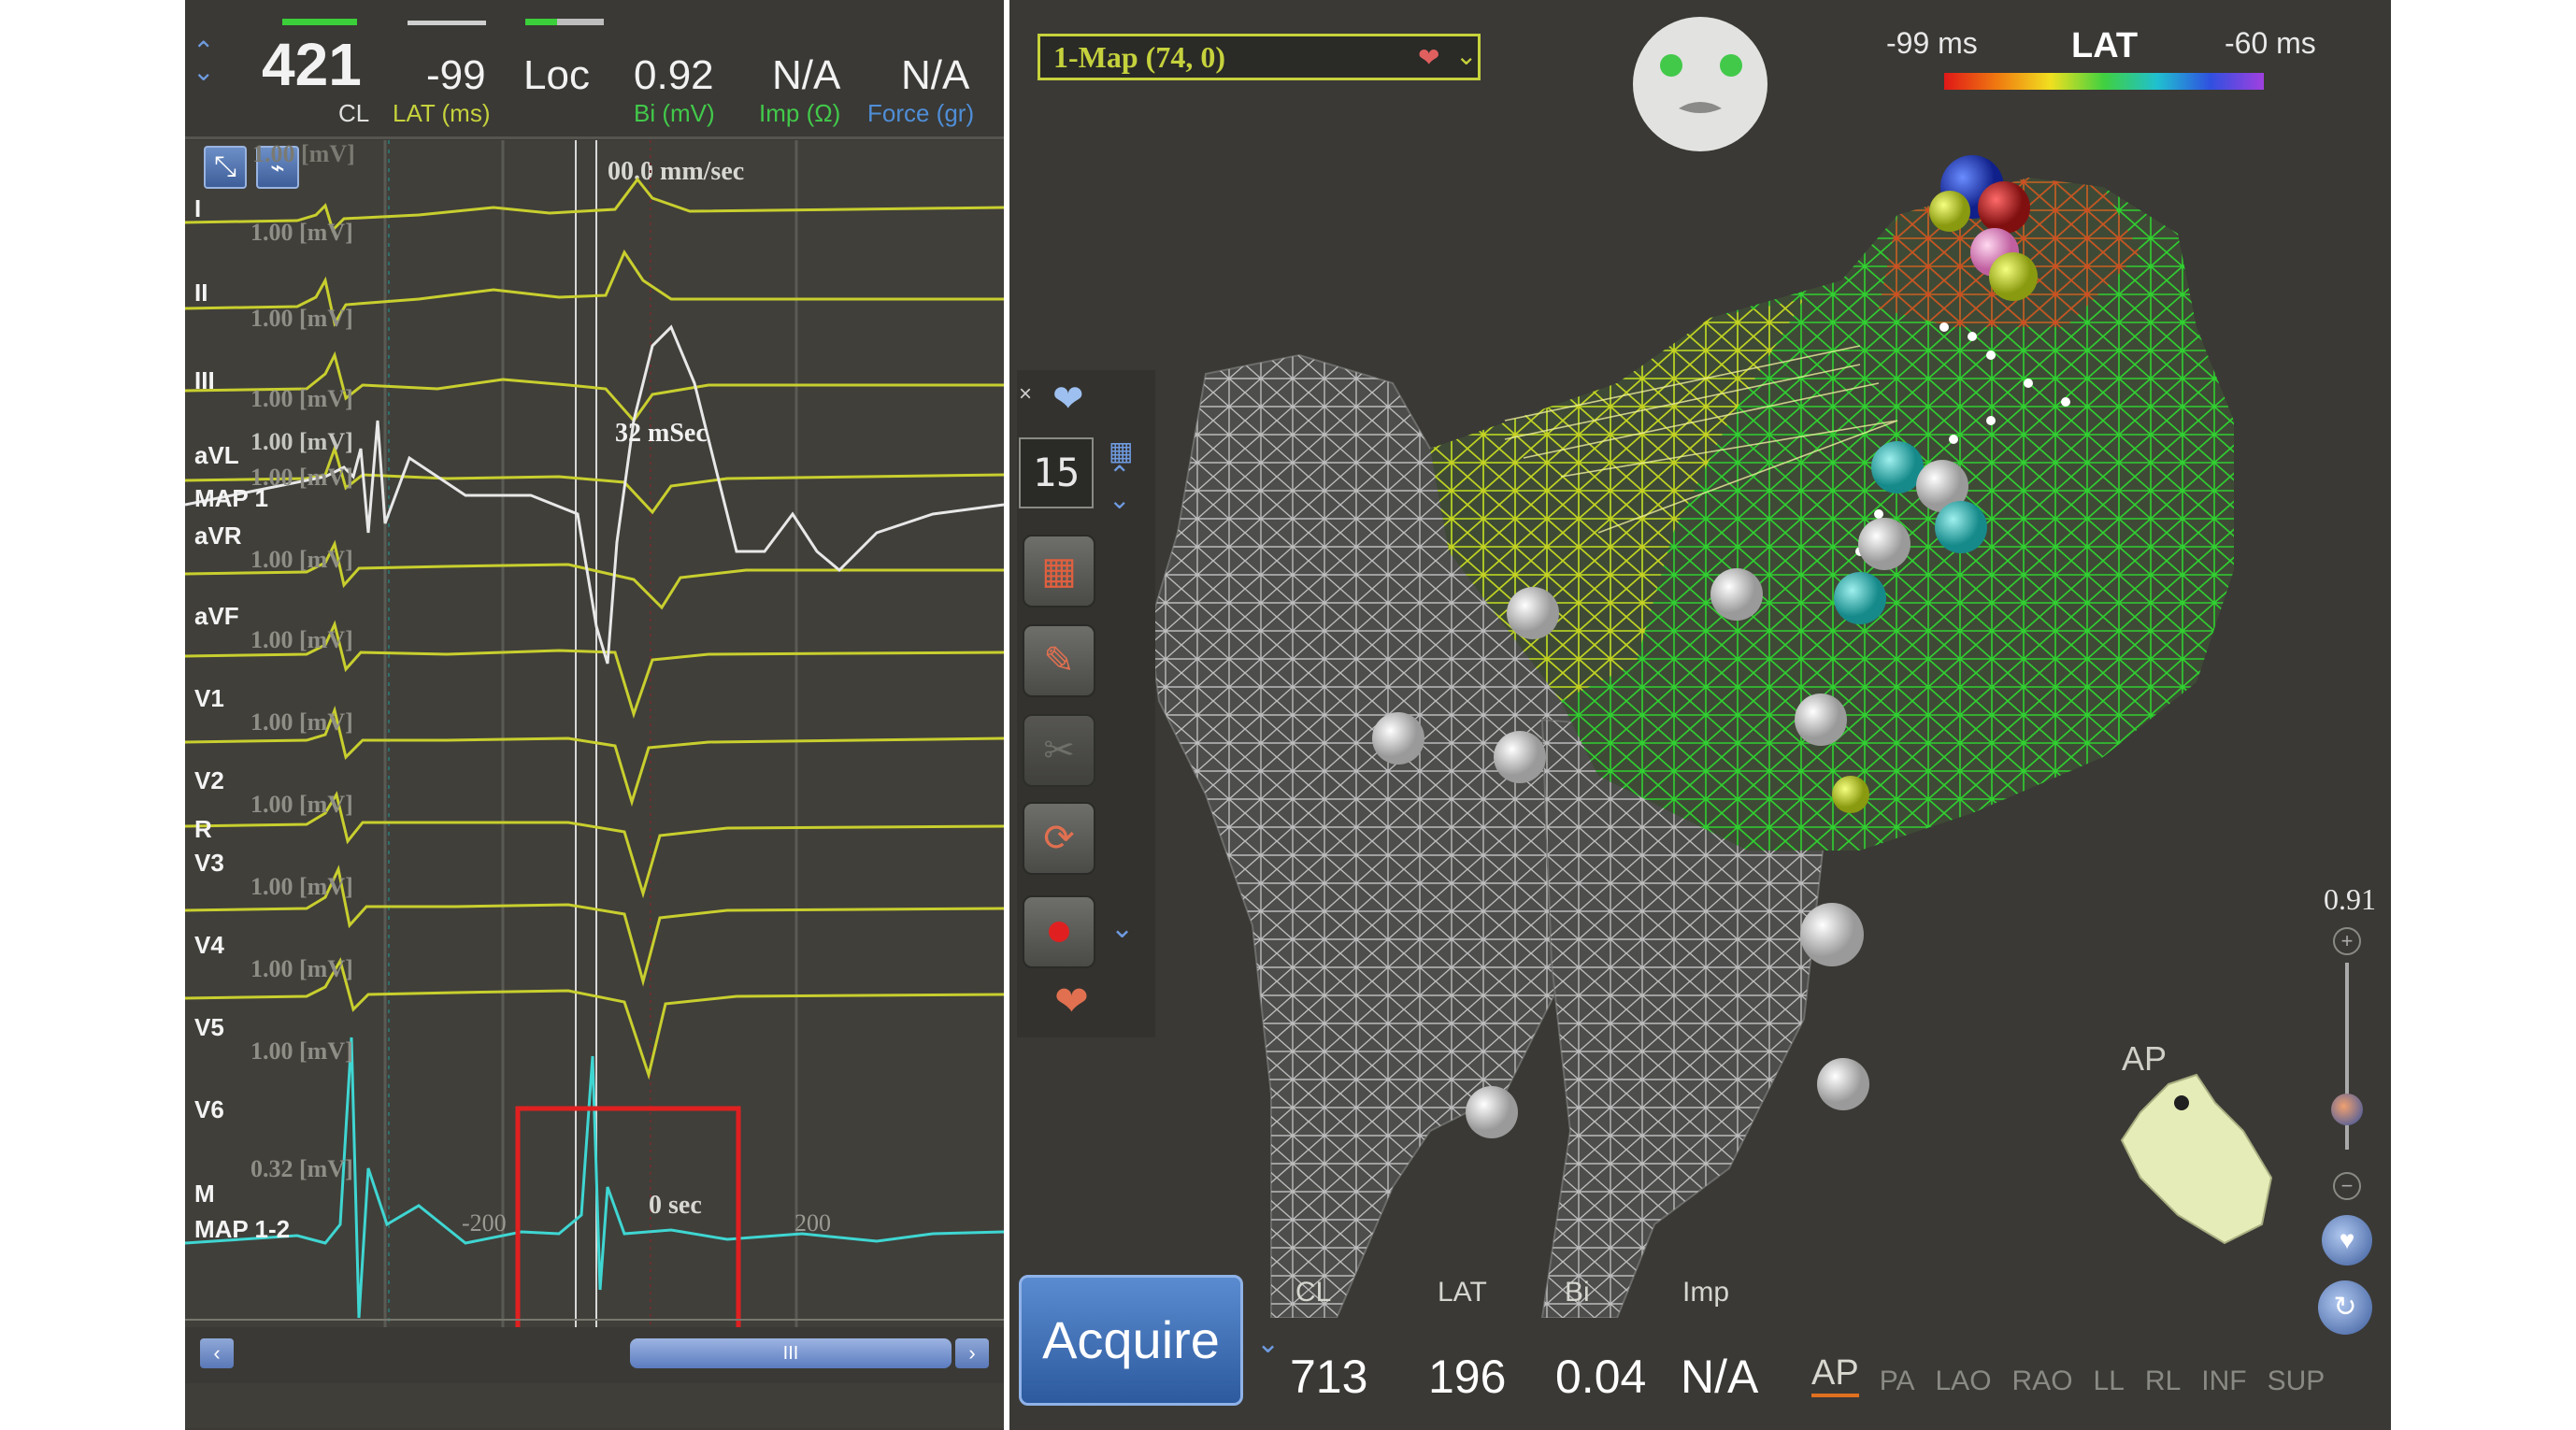  I want to click on close-icon: ×, so click(1025, 395).